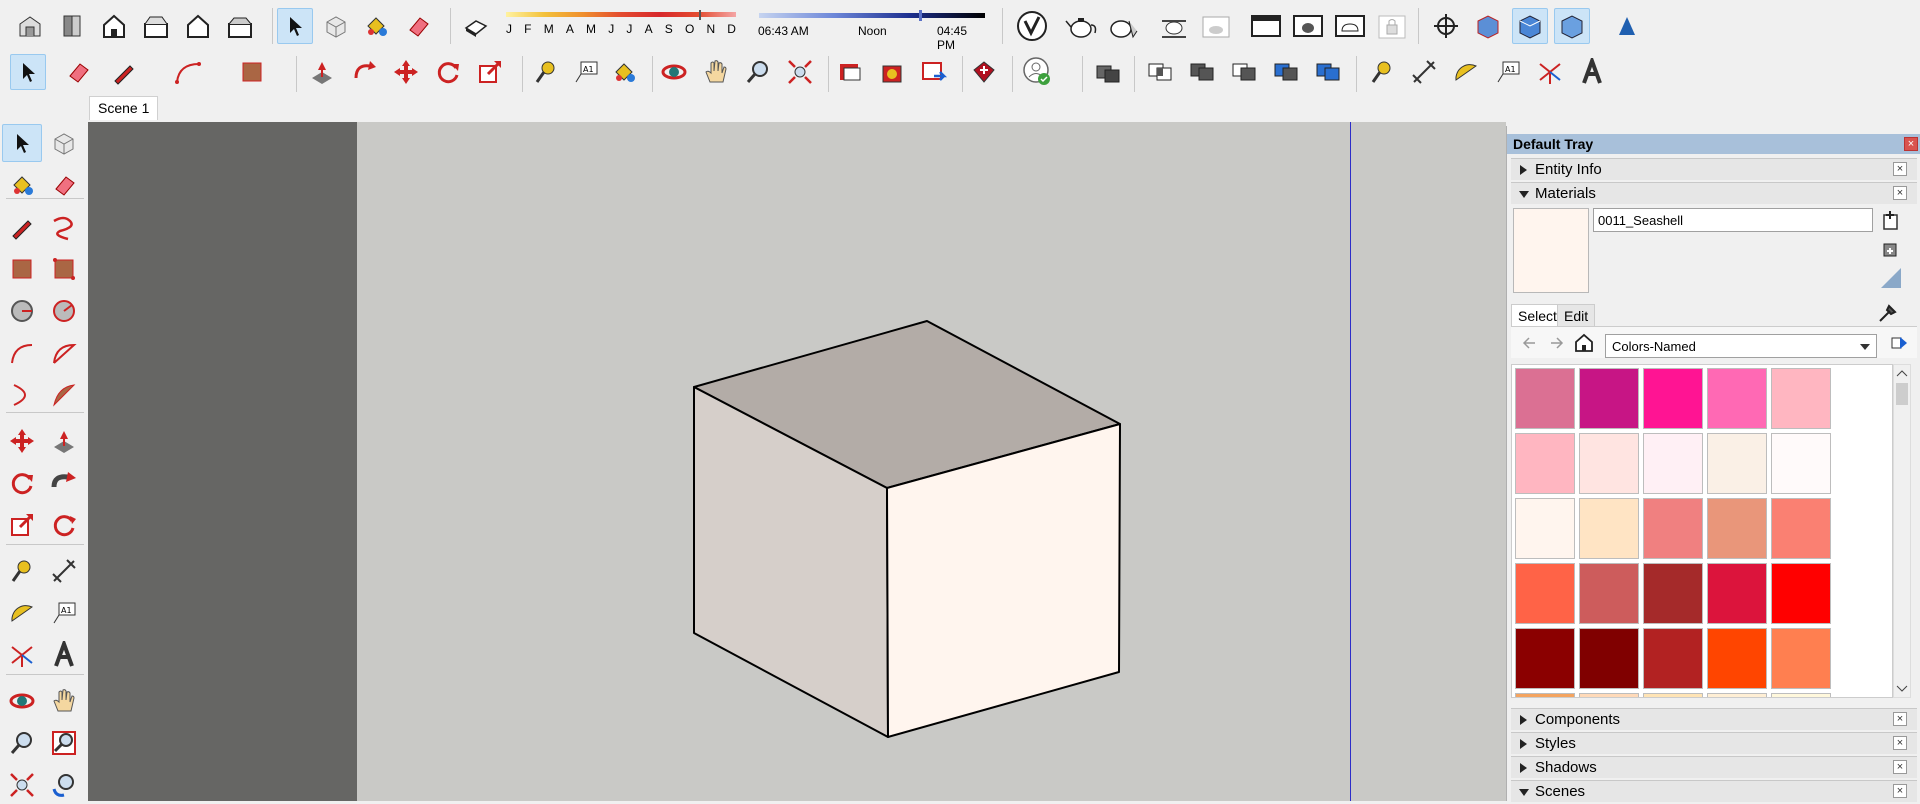  I want to click on tray-close-icon: ×, so click(1911, 144).